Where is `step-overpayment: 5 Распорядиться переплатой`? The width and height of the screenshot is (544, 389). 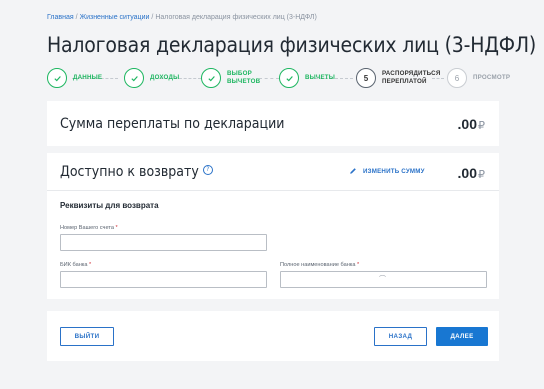
step-overpayment: 5 Распорядиться переплатой is located at coordinates (398, 78).